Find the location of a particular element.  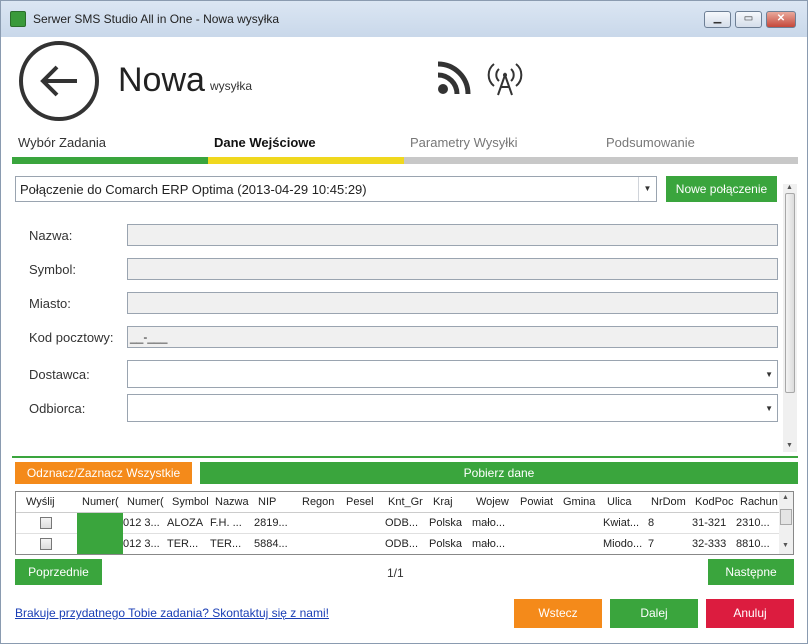

table-cell: 31-321 is located at coordinates (709, 523).